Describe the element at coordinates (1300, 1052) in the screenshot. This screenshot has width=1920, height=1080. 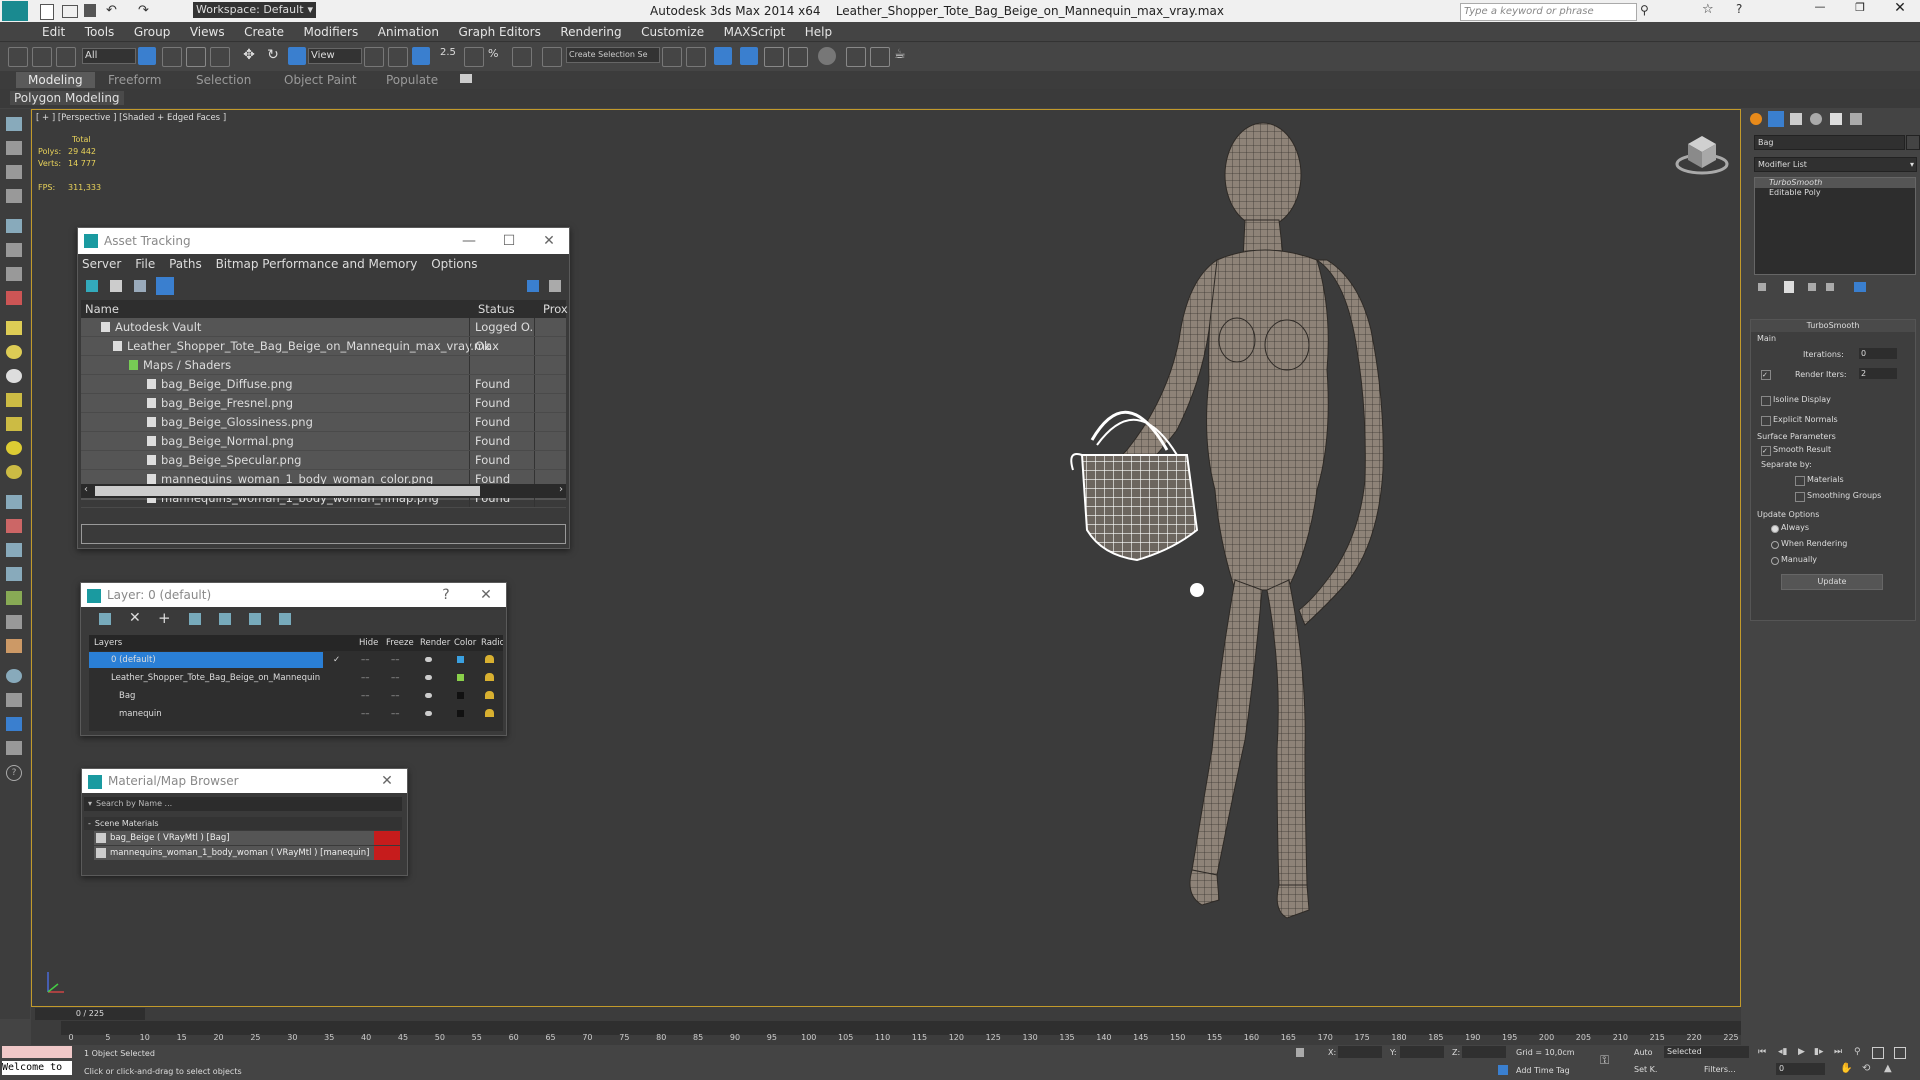
I see `lock-icon` at that location.